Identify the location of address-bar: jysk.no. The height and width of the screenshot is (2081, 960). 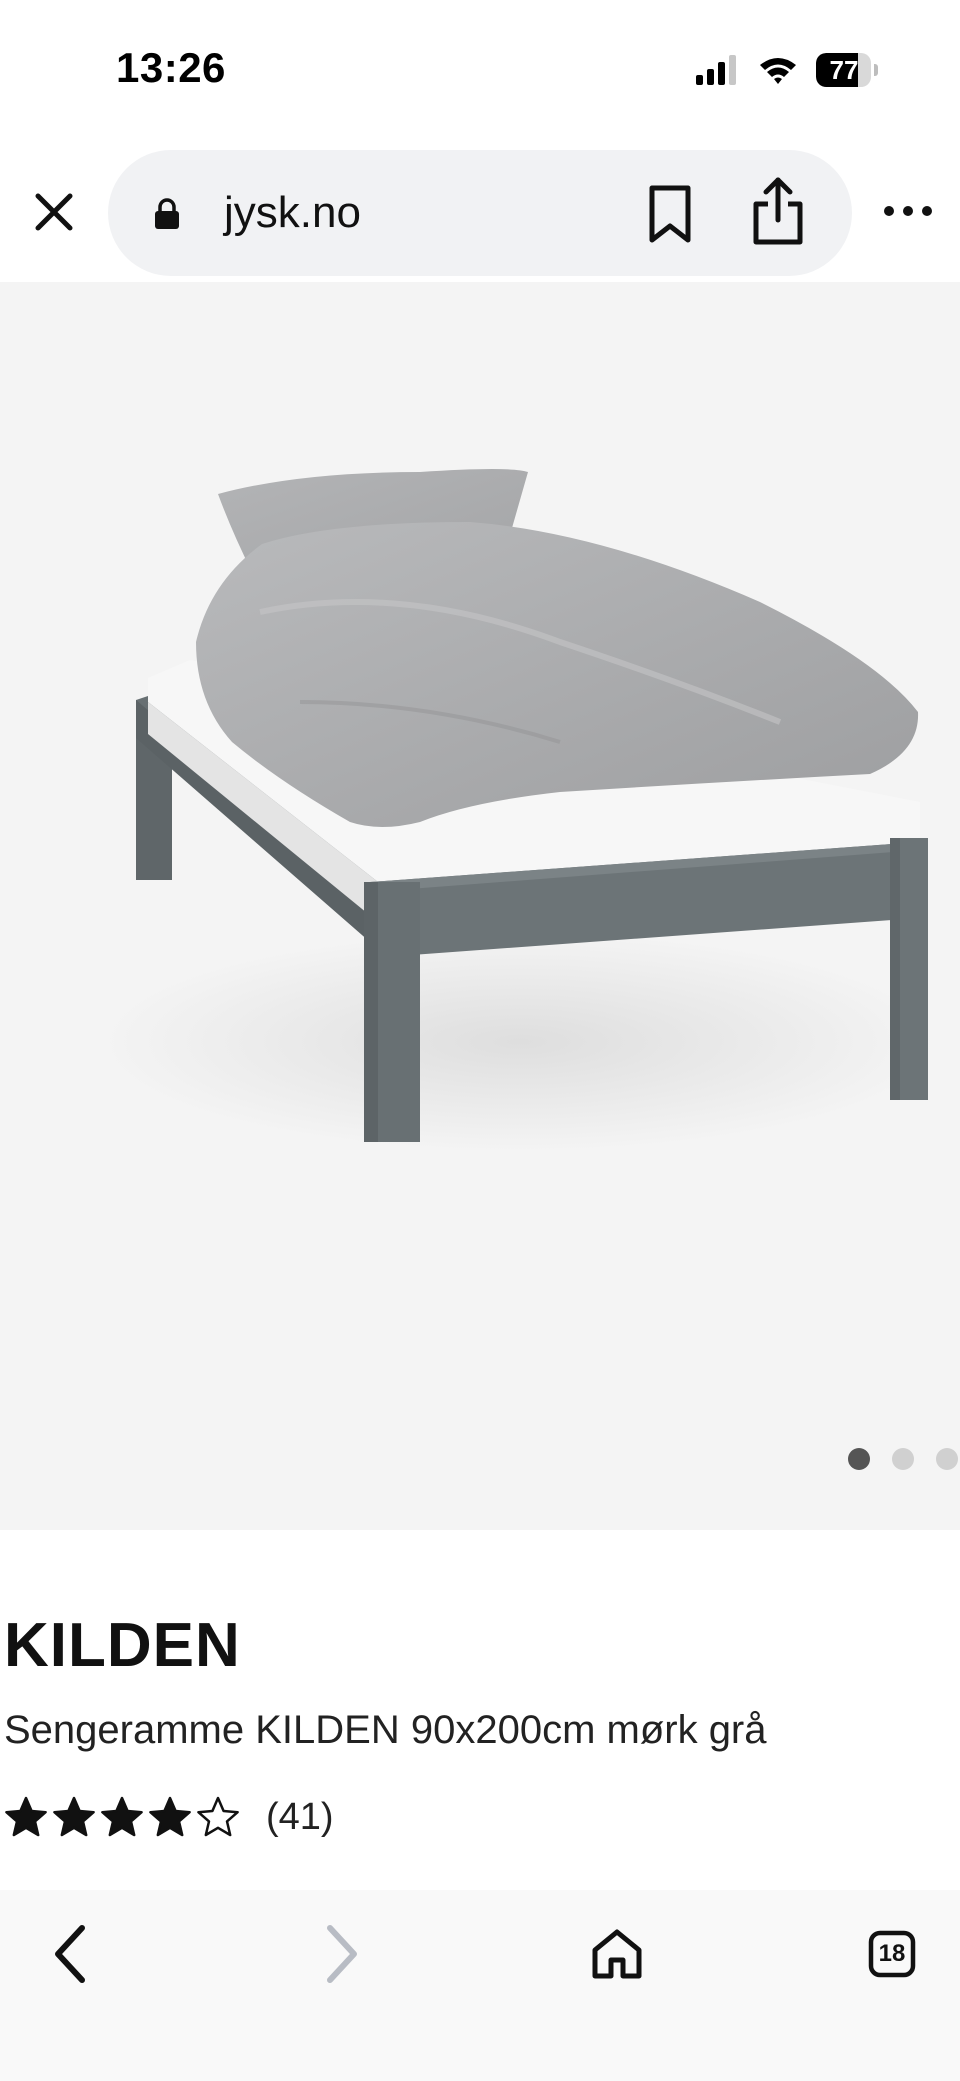
(480, 213).